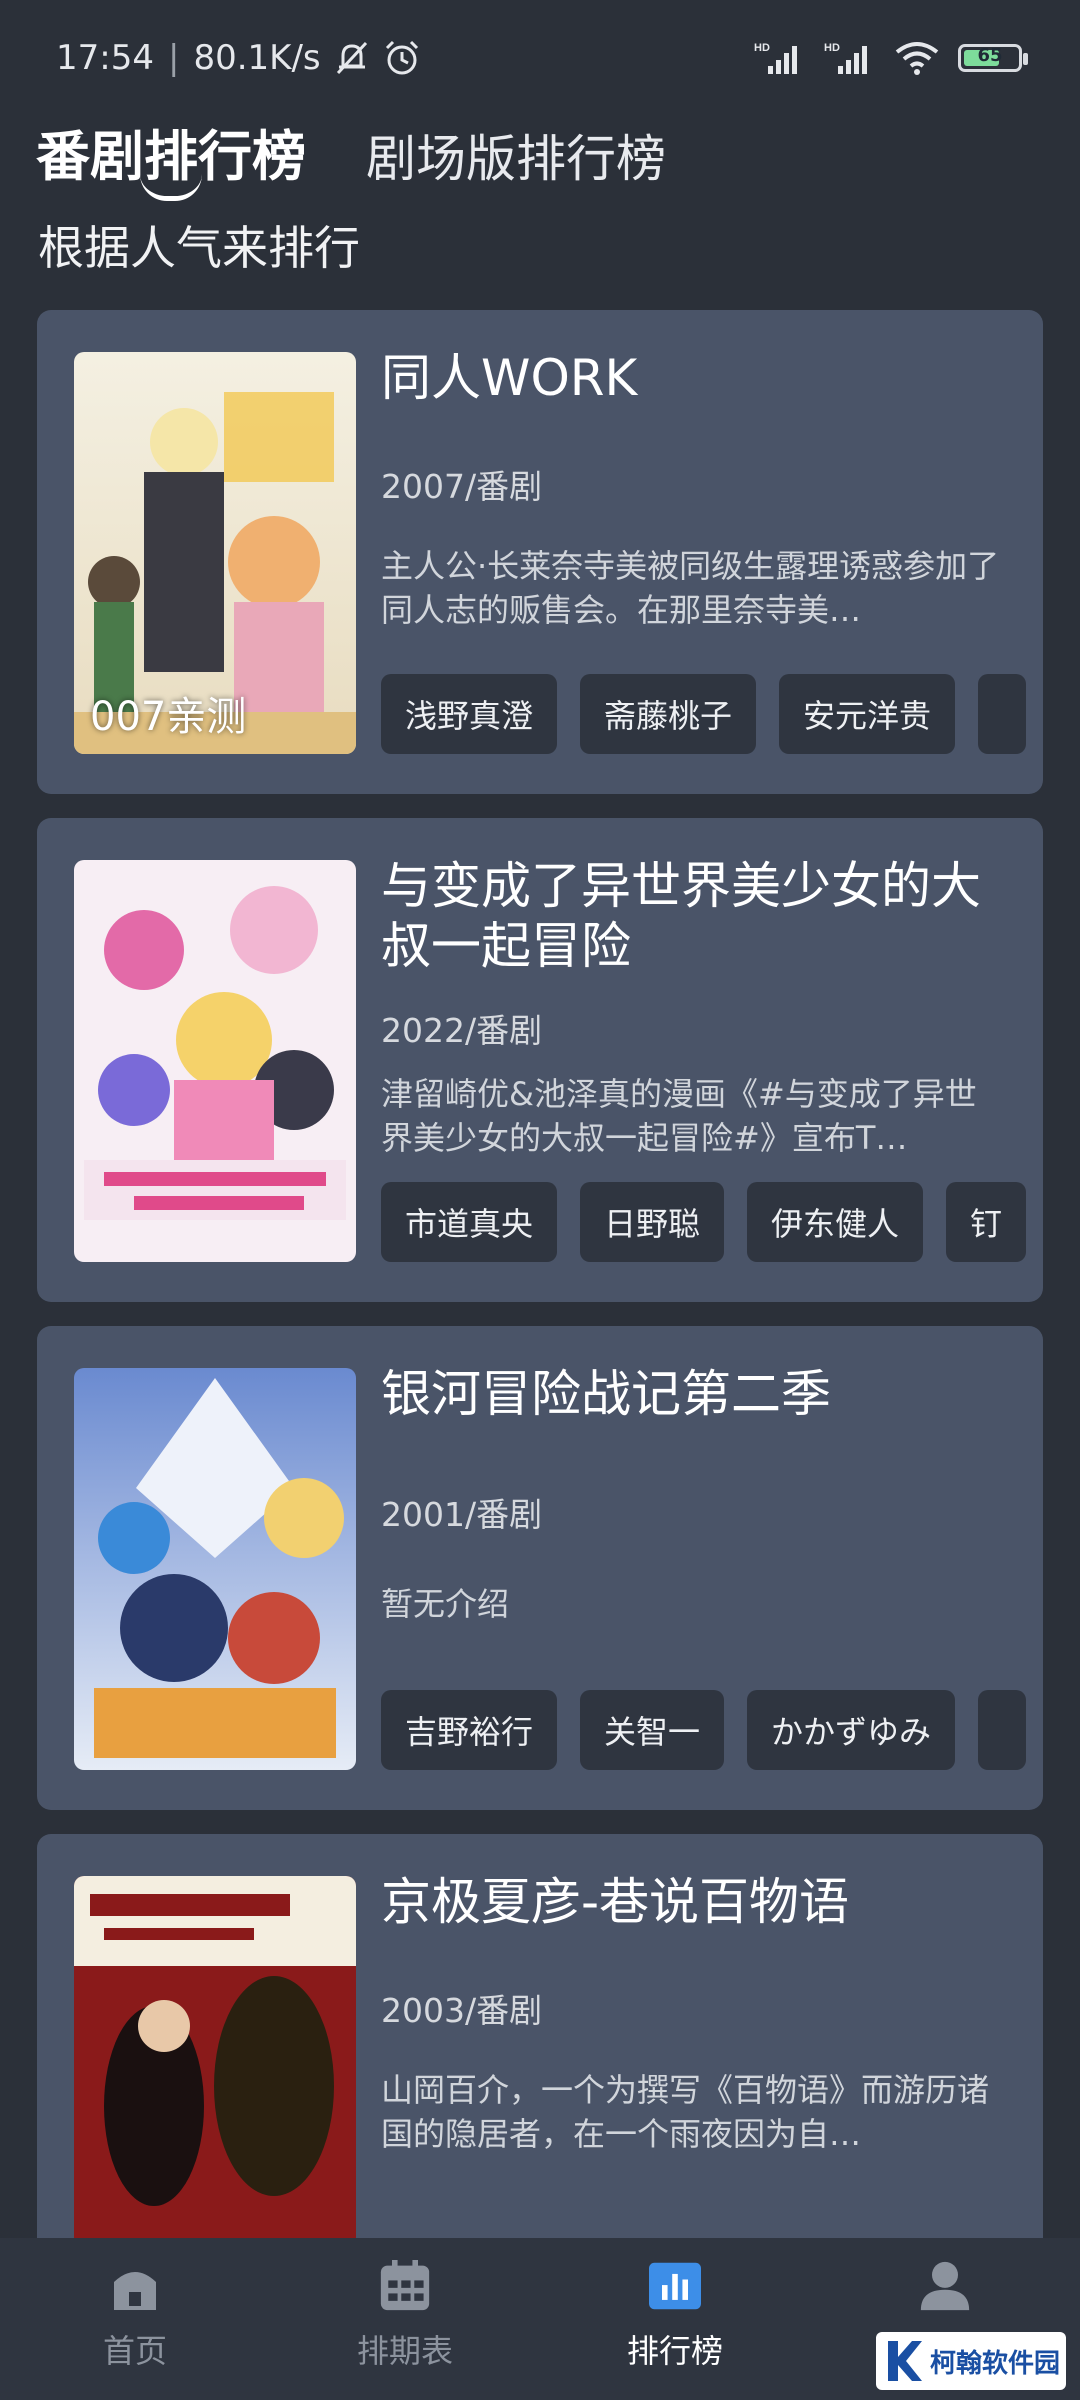 This screenshot has width=1080, height=2400. What do you see at coordinates (105, 58) in the screenshot?
I see `status-time: 17:54` at bounding box center [105, 58].